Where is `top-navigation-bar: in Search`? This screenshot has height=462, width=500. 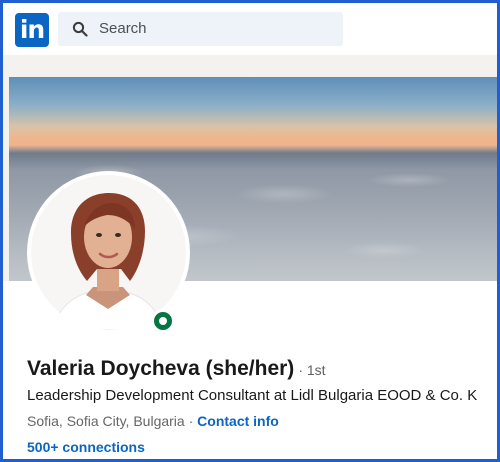 top-navigation-bar: in Search is located at coordinates (250, 29).